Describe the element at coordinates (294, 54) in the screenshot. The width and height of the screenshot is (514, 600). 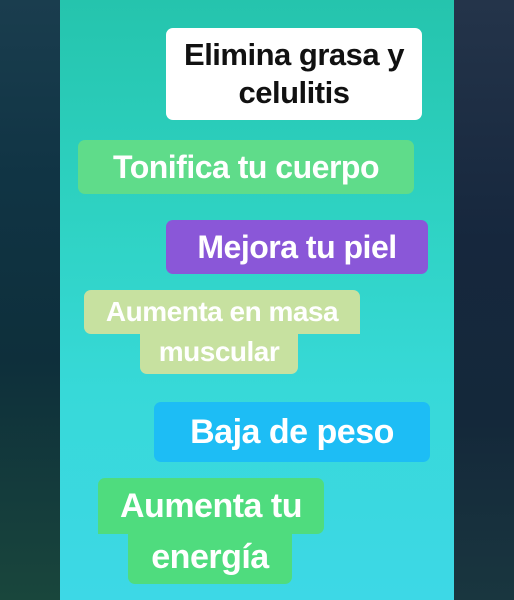
I see `benefit-eliminate-fat-line1: Elimina grasa y` at that location.